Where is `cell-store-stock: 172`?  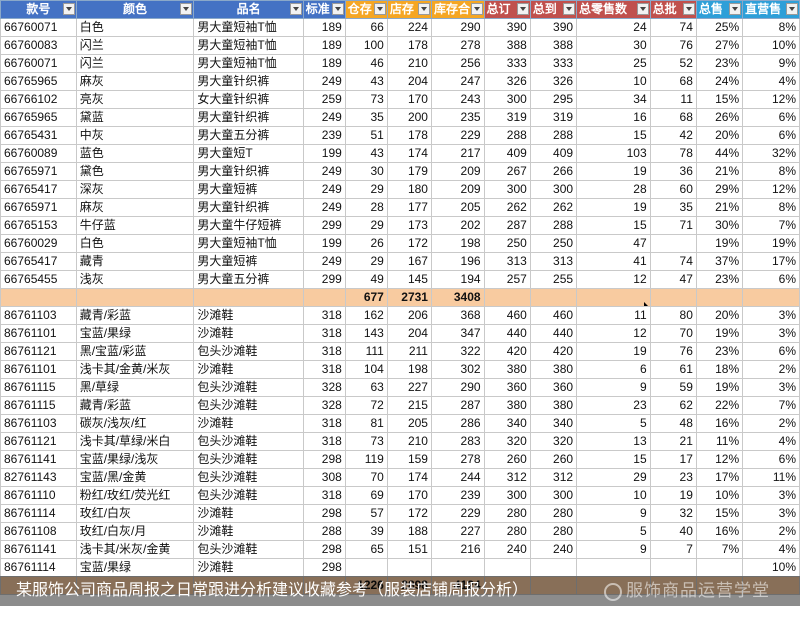 cell-store-stock: 172 is located at coordinates (409, 513).